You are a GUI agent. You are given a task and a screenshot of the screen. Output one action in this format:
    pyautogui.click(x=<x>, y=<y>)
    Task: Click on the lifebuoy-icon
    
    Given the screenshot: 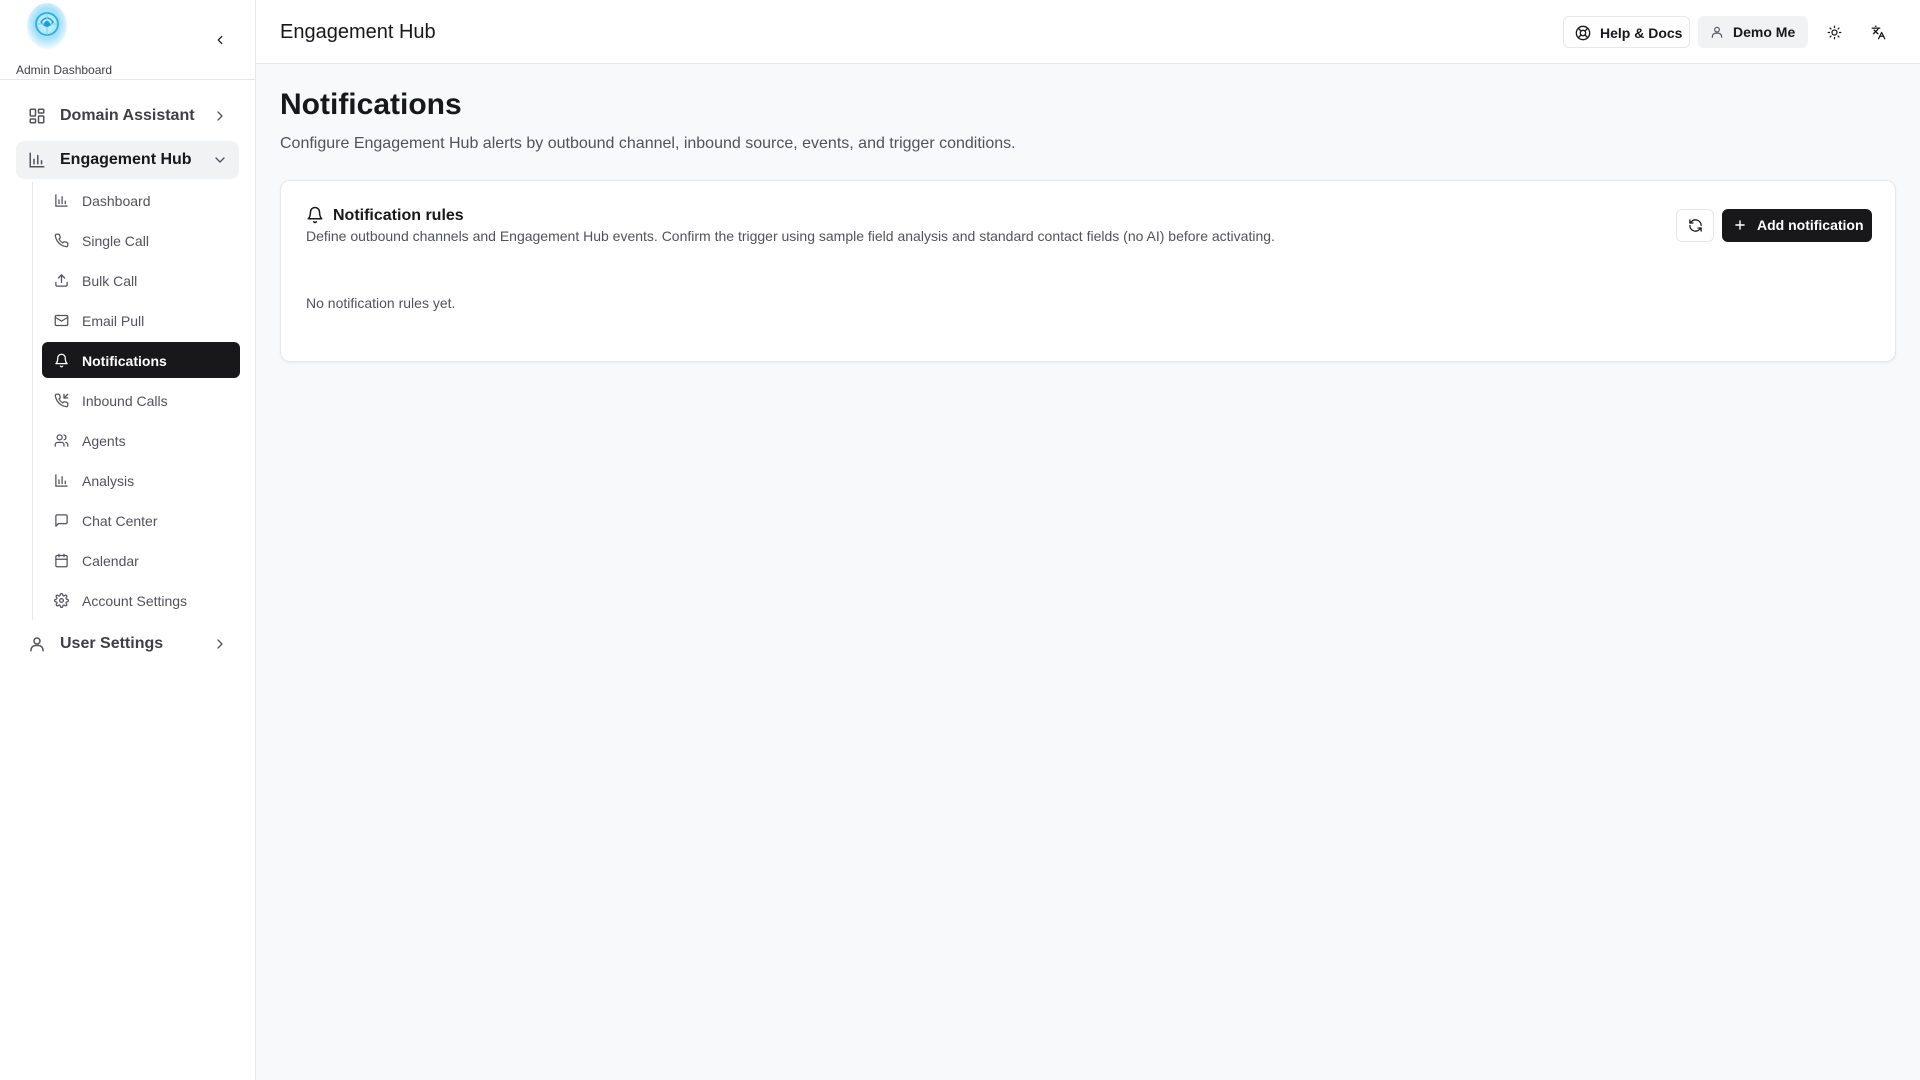 What is the action you would take?
    pyautogui.click(x=1583, y=33)
    